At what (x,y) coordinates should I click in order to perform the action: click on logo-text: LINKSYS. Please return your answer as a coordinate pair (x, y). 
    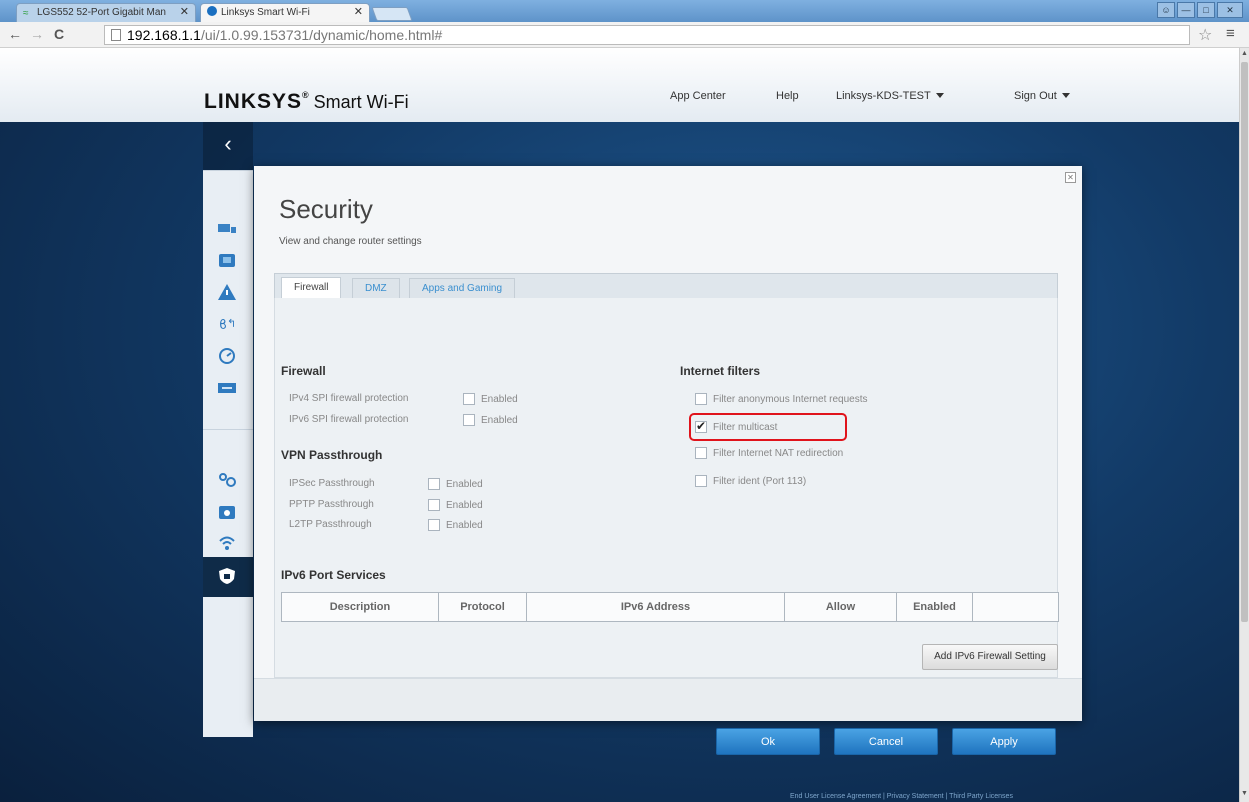
    Looking at the image, I should click on (253, 101).